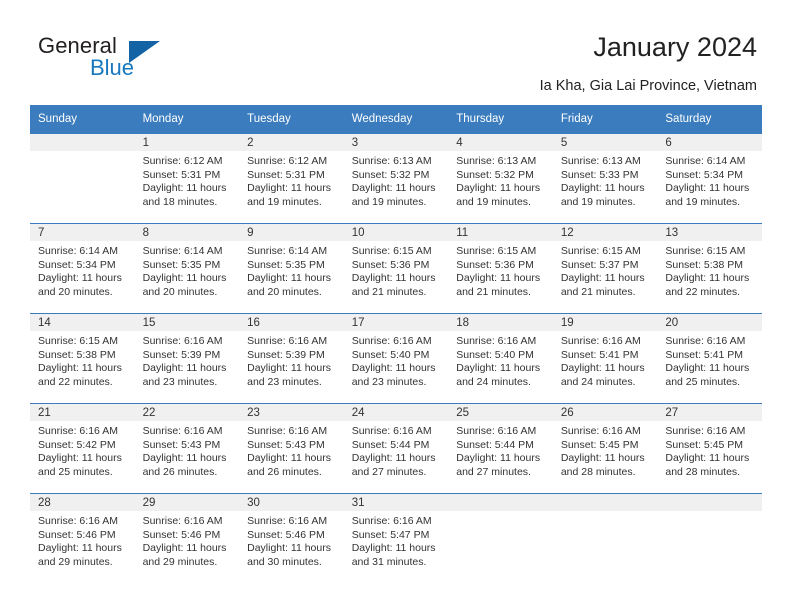 The image size is (792, 612). Describe the element at coordinates (500, 142) in the screenshot. I see `day-number: 4` at that location.